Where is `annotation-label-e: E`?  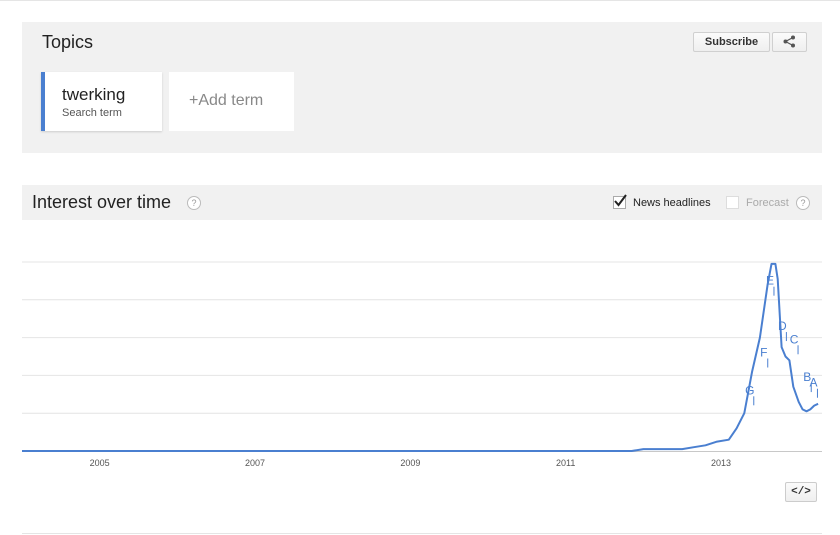
annotation-label-e: E is located at coordinates (770, 281).